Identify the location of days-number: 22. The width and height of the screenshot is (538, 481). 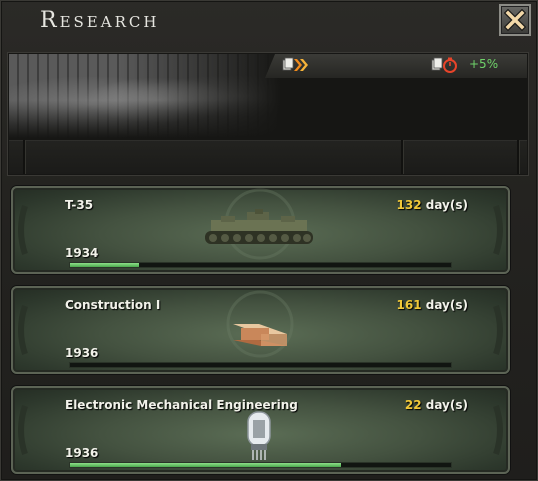
(413, 405).